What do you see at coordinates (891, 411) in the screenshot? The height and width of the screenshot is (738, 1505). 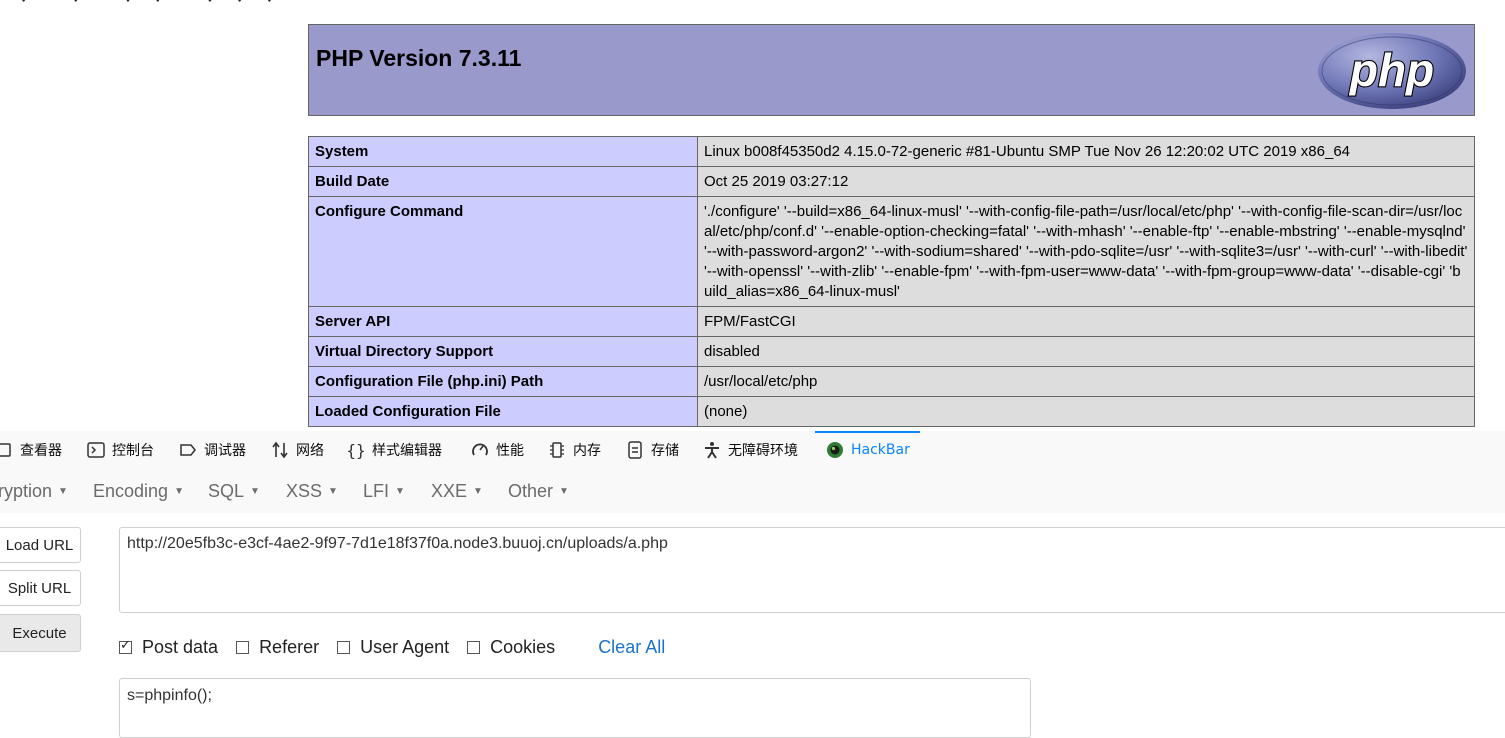 I see `table-row: Loaded Configuration File (none)` at bounding box center [891, 411].